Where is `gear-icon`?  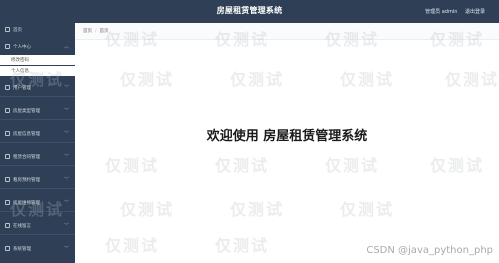
gear-icon is located at coordinates (7, 248).